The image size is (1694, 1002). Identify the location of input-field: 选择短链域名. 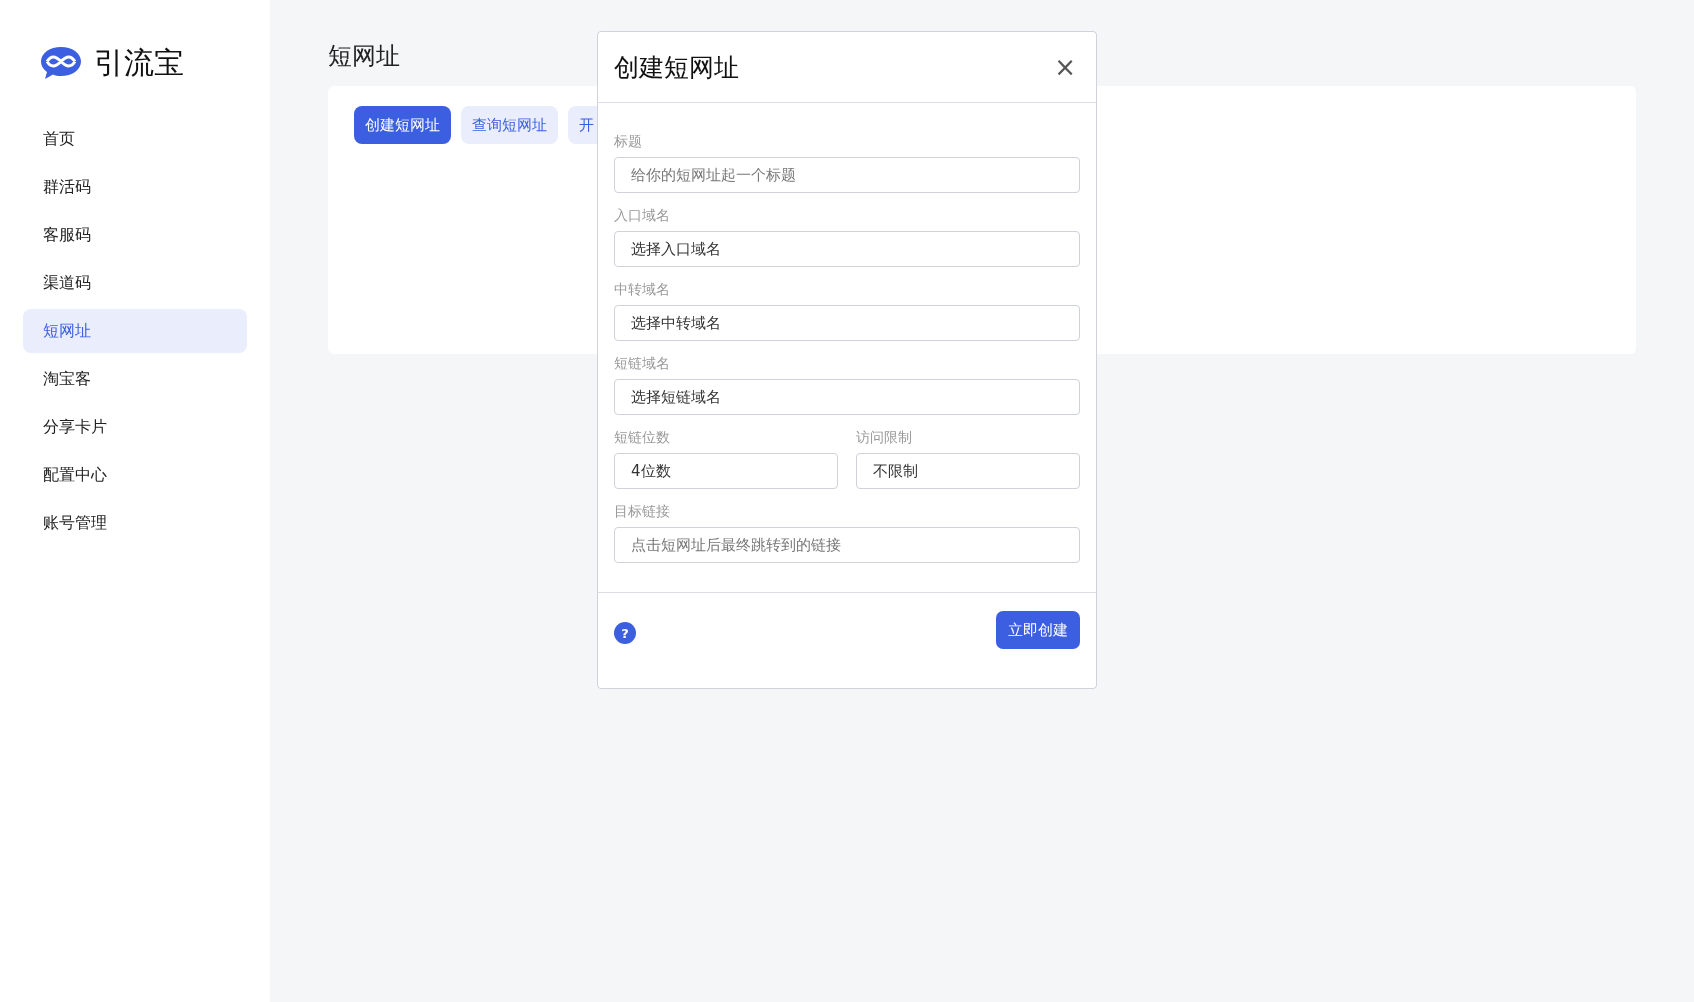
(847, 397).